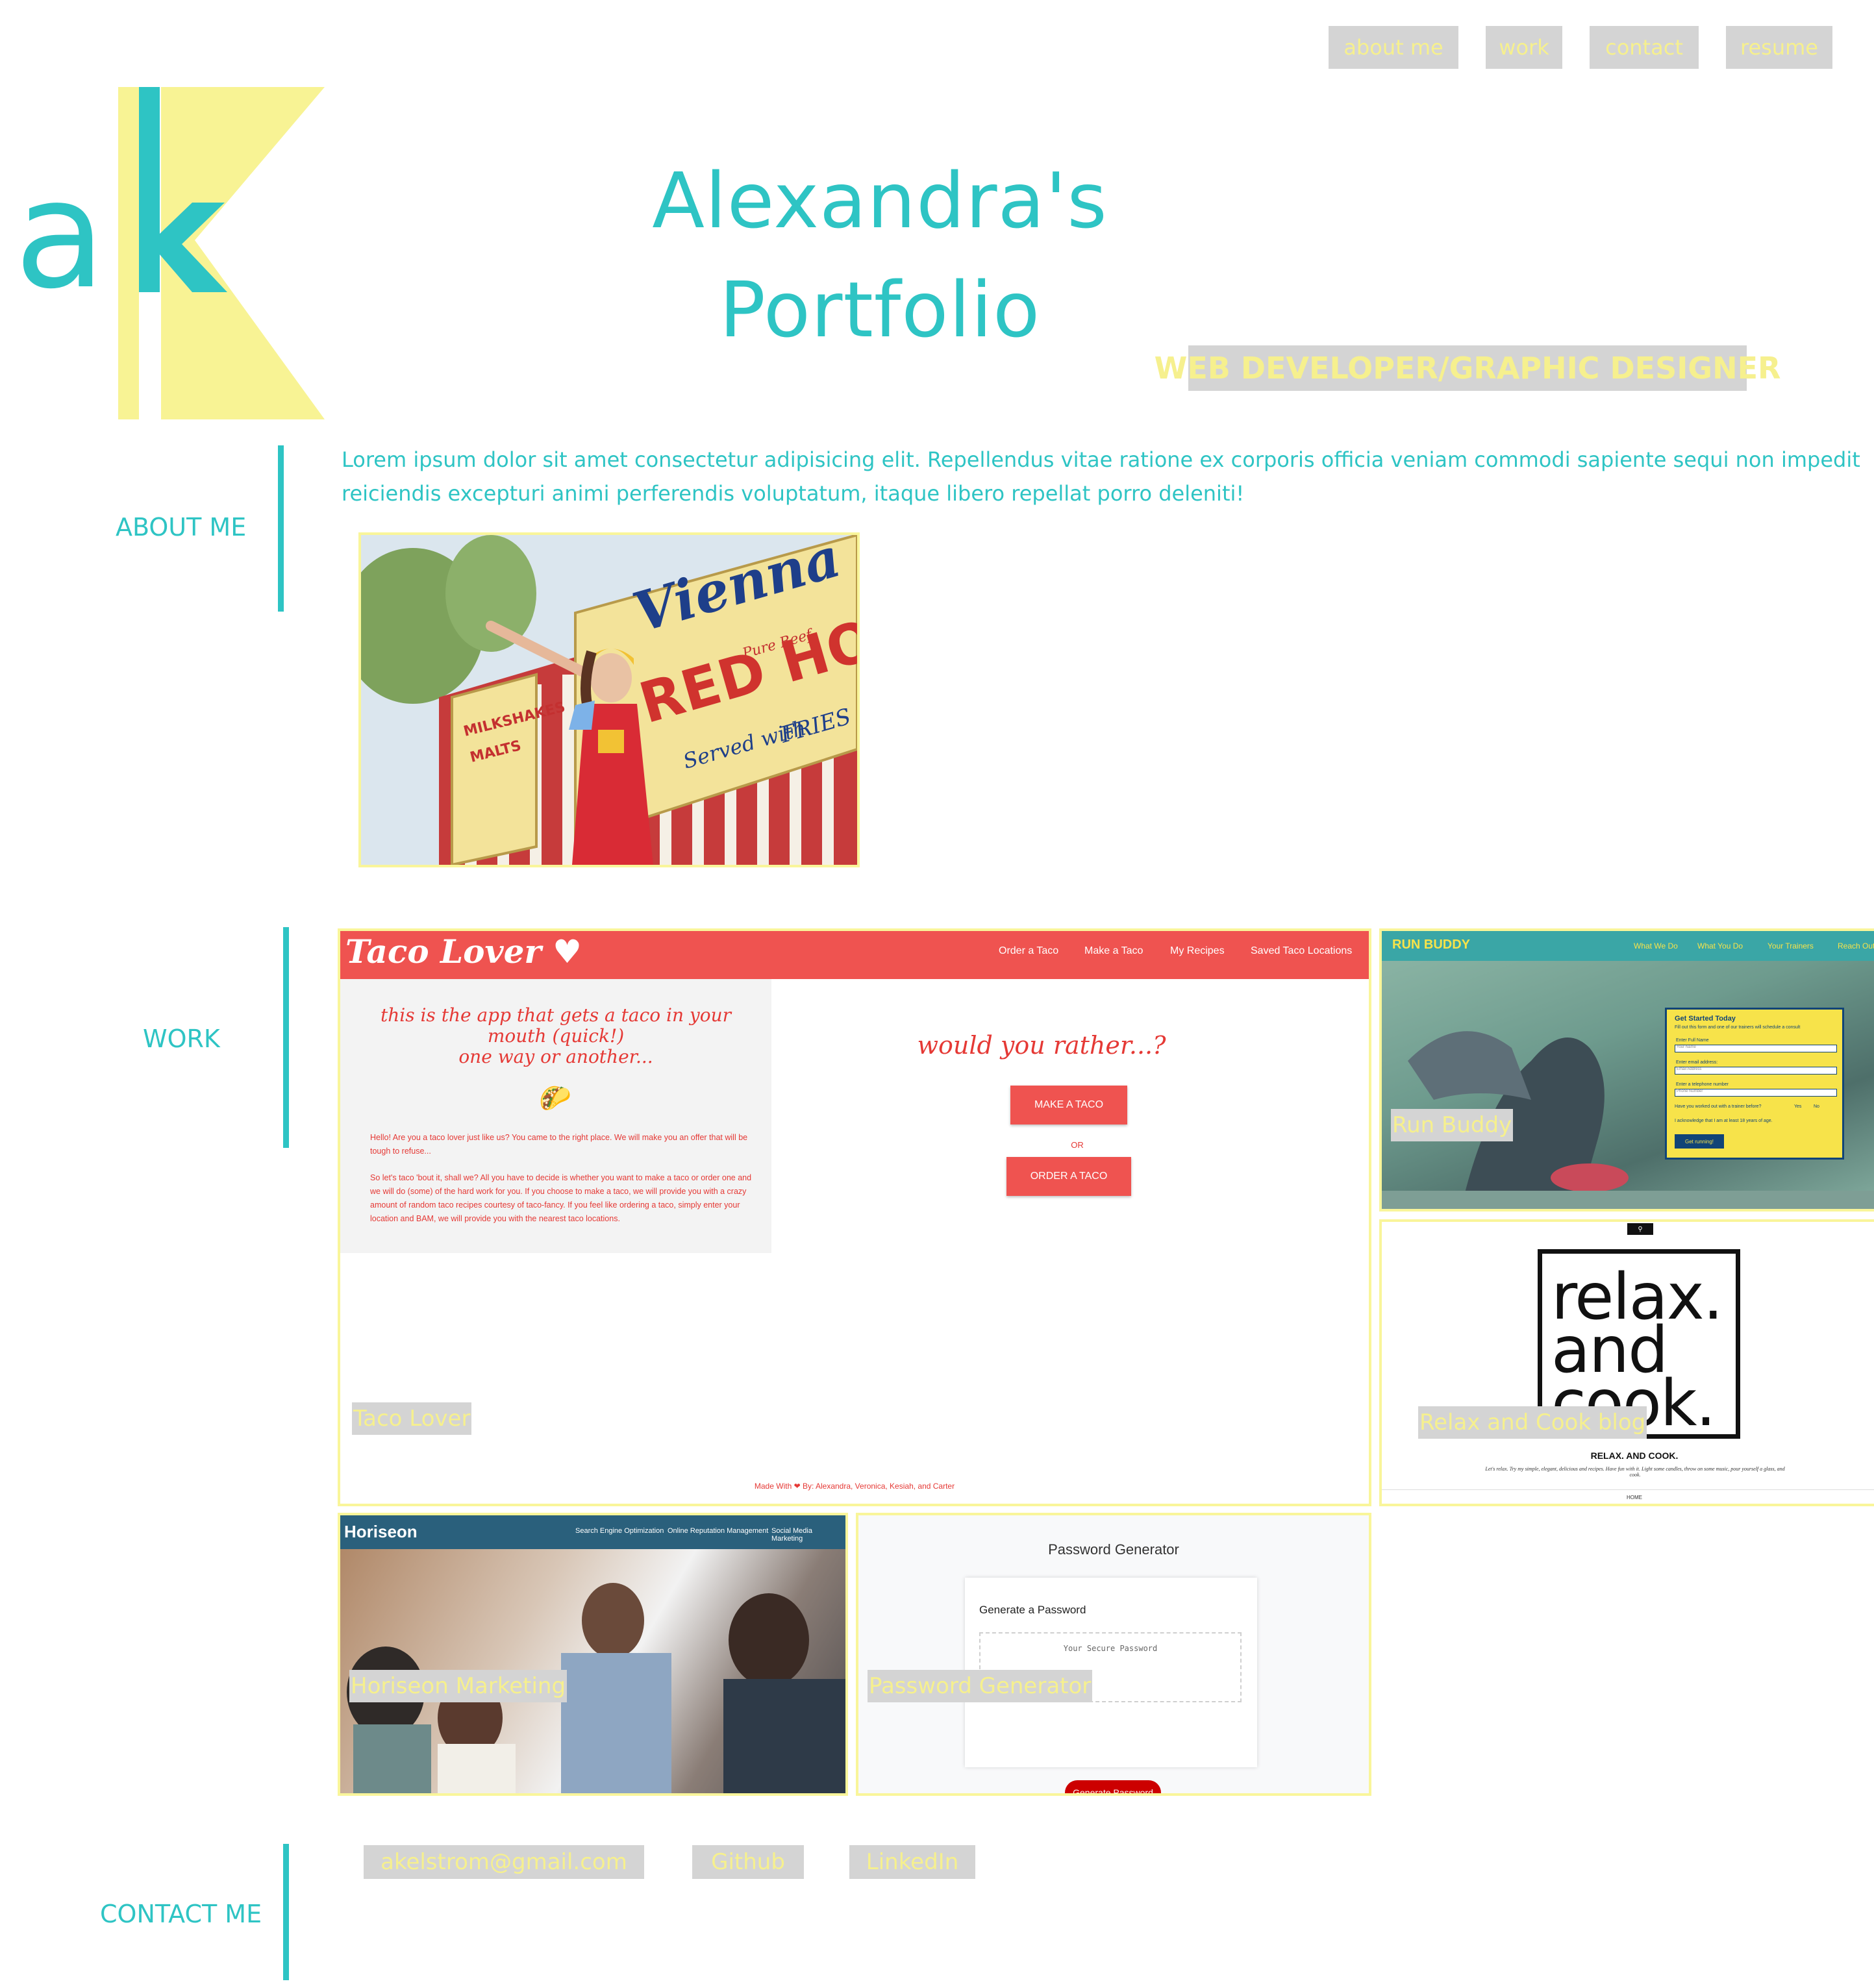 Image resolution: width=1874 pixels, height=1988 pixels. Describe the element at coordinates (1431, 945) in the screenshot. I see `run-buddy-logo: RUN BUDDY` at that location.